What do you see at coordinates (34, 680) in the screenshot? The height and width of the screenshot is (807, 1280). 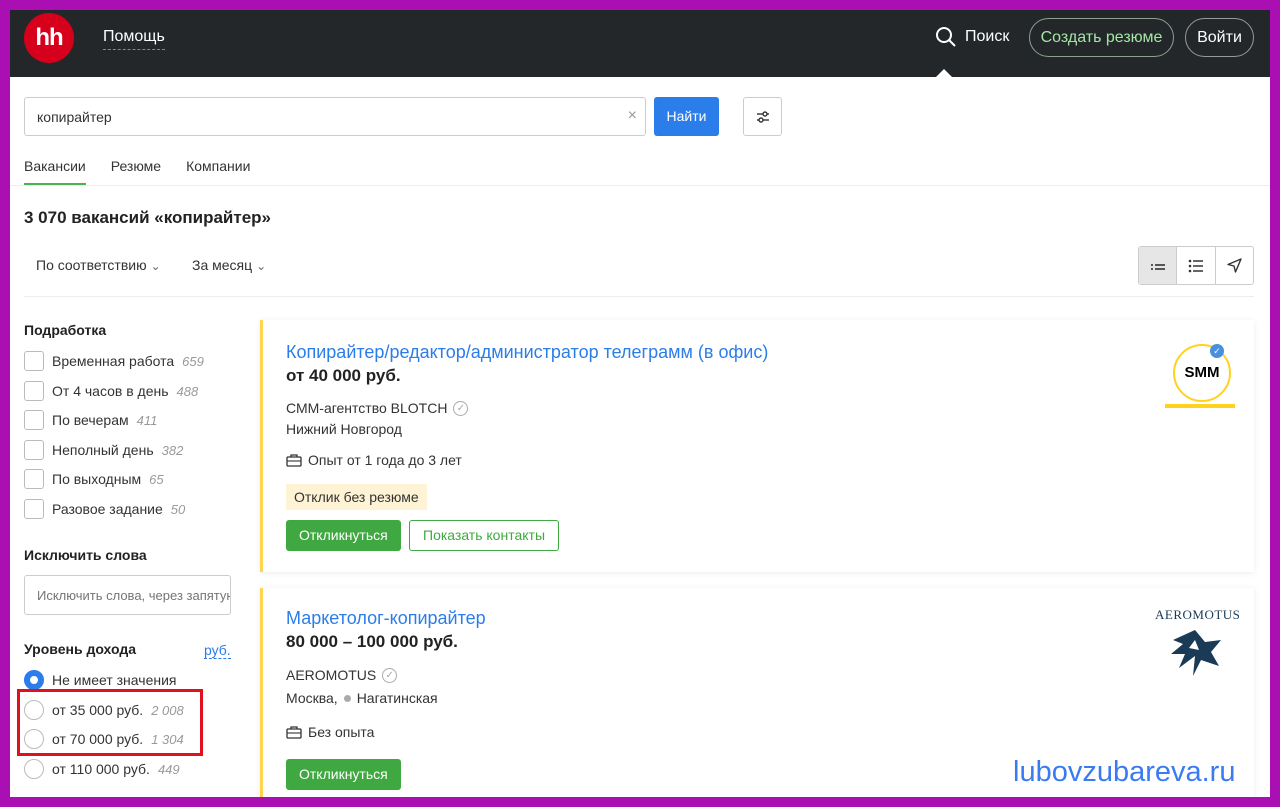 I see `radio-selected` at bounding box center [34, 680].